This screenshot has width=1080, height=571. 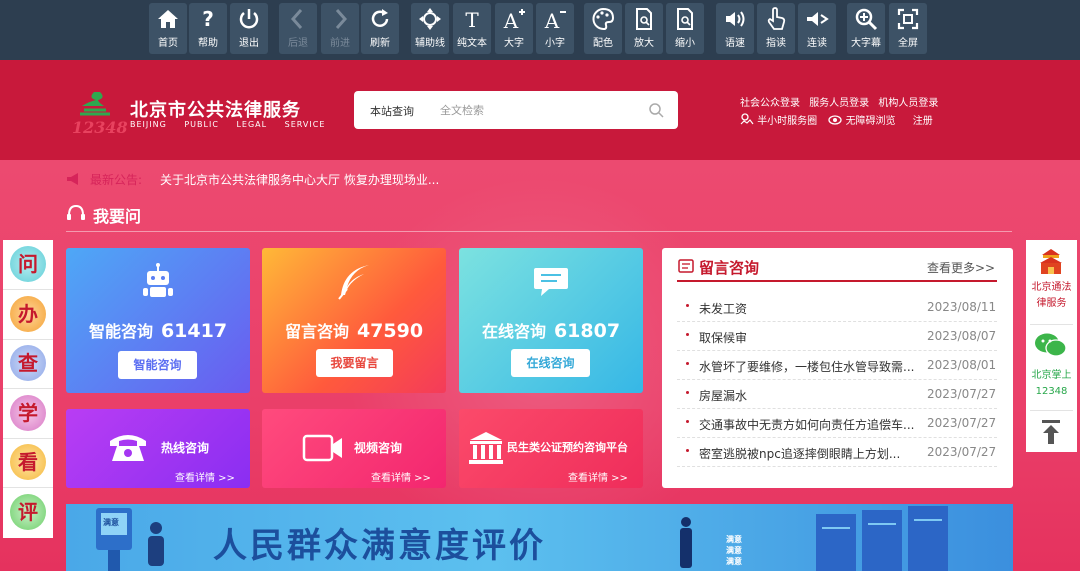 I want to click on toolbar-button-magnifier: 大字幕, so click(x=866, y=28).